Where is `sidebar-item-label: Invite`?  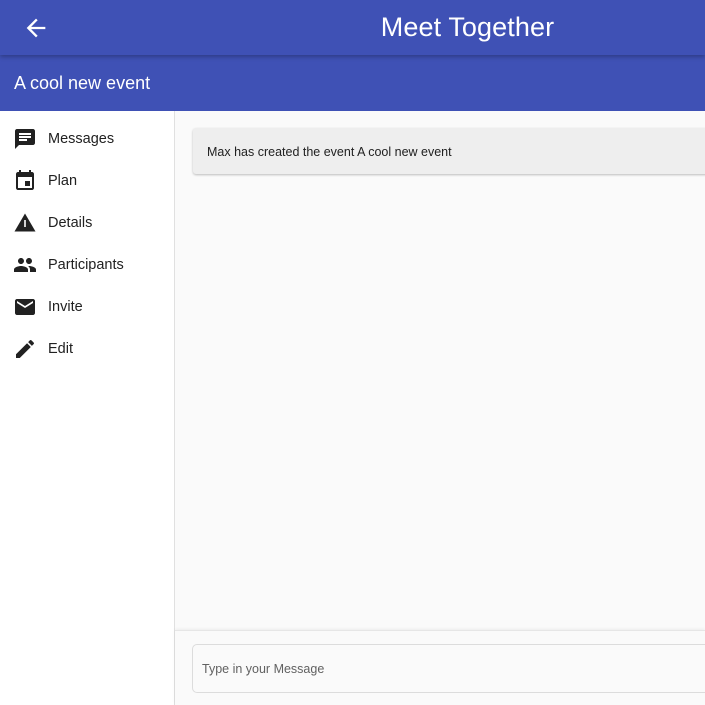
sidebar-item-label: Invite is located at coordinates (65, 307).